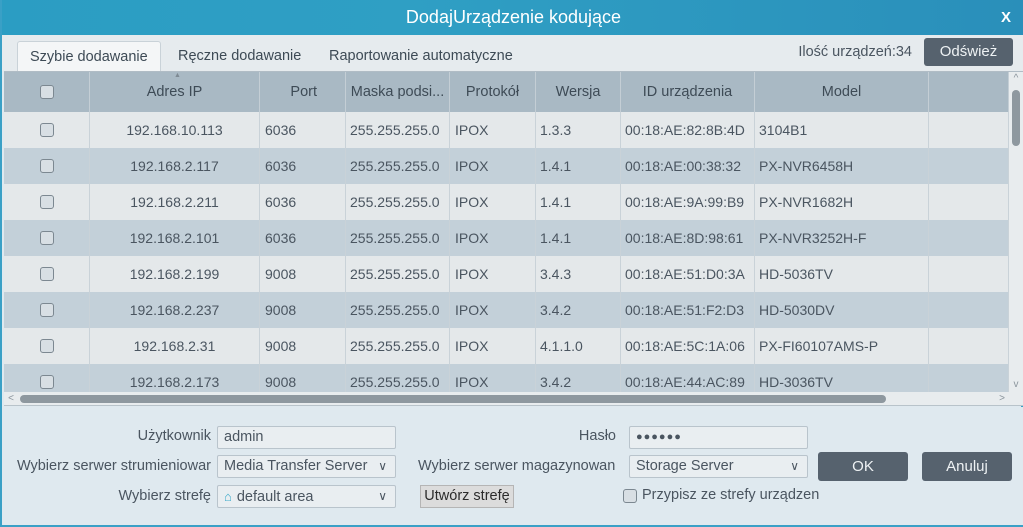 The width and height of the screenshot is (1023, 527). Describe the element at coordinates (688, 202) in the screenshot. I see `device-id-cell: 00:18:AE:9A:99:B9` at that location.